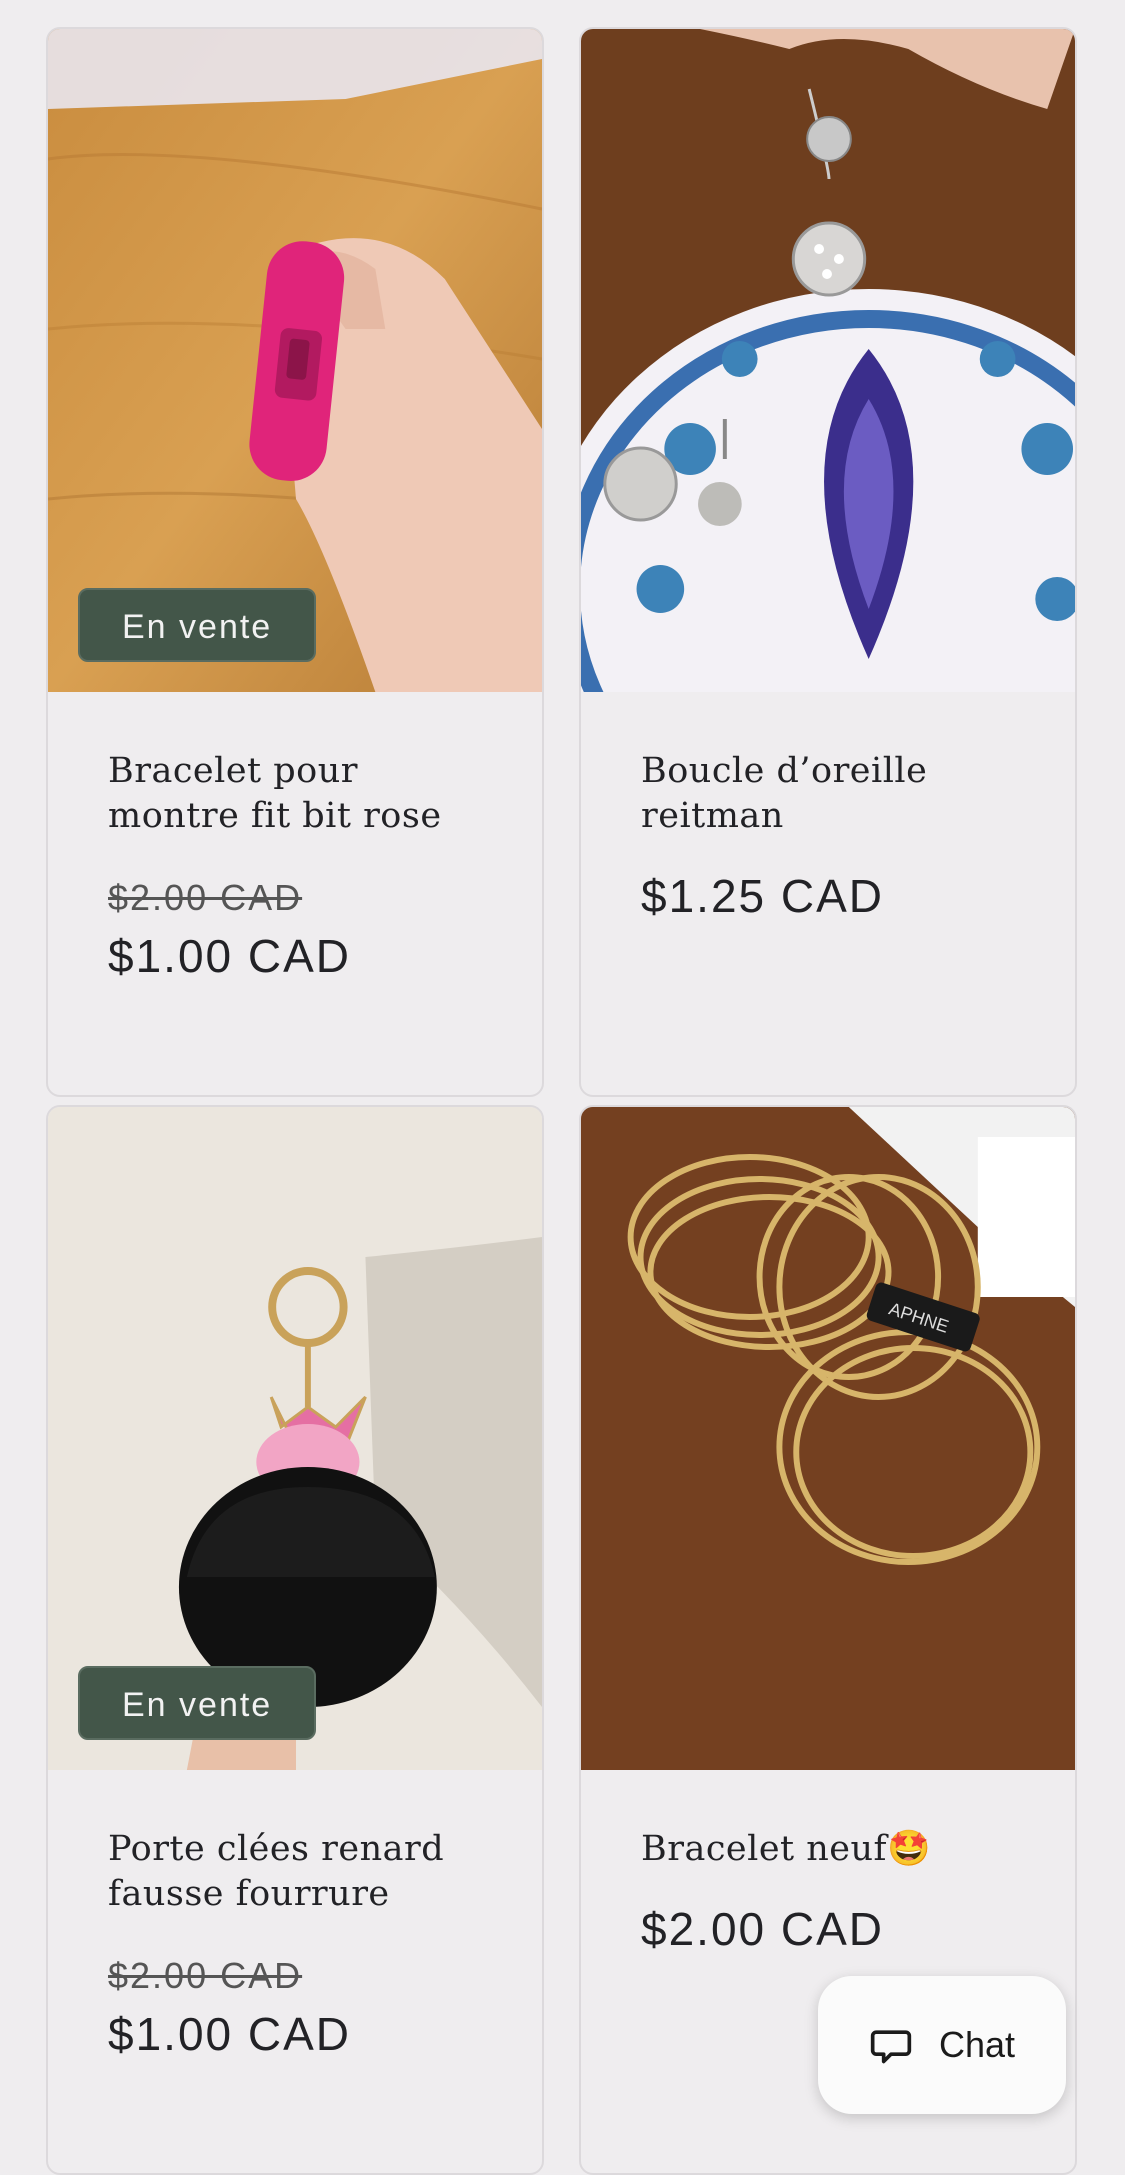 Image resolution: width=1125 pixels, height=2175 pixels. Describe the element at coordinates (763, 896) in the screenshot. I see `price: $1.25 CAD` at that location.